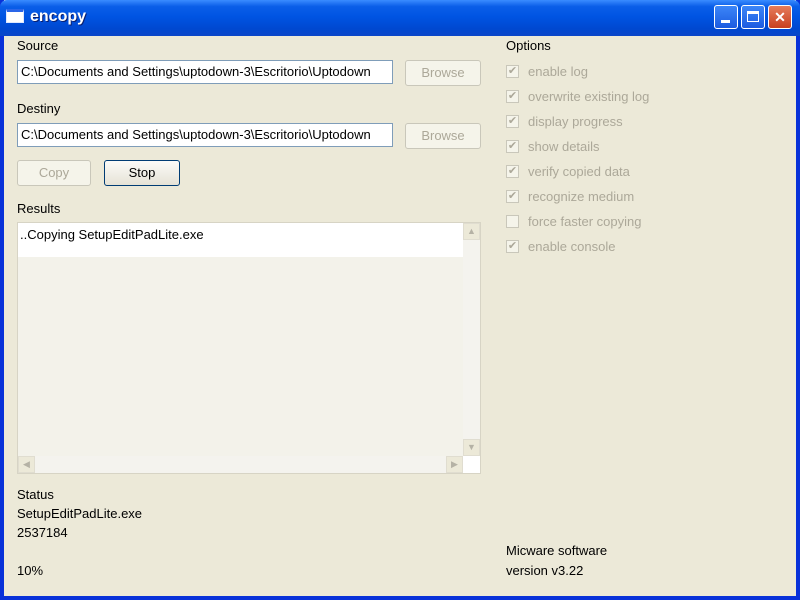  I want to click on status-label: Status, so click(35, 494).